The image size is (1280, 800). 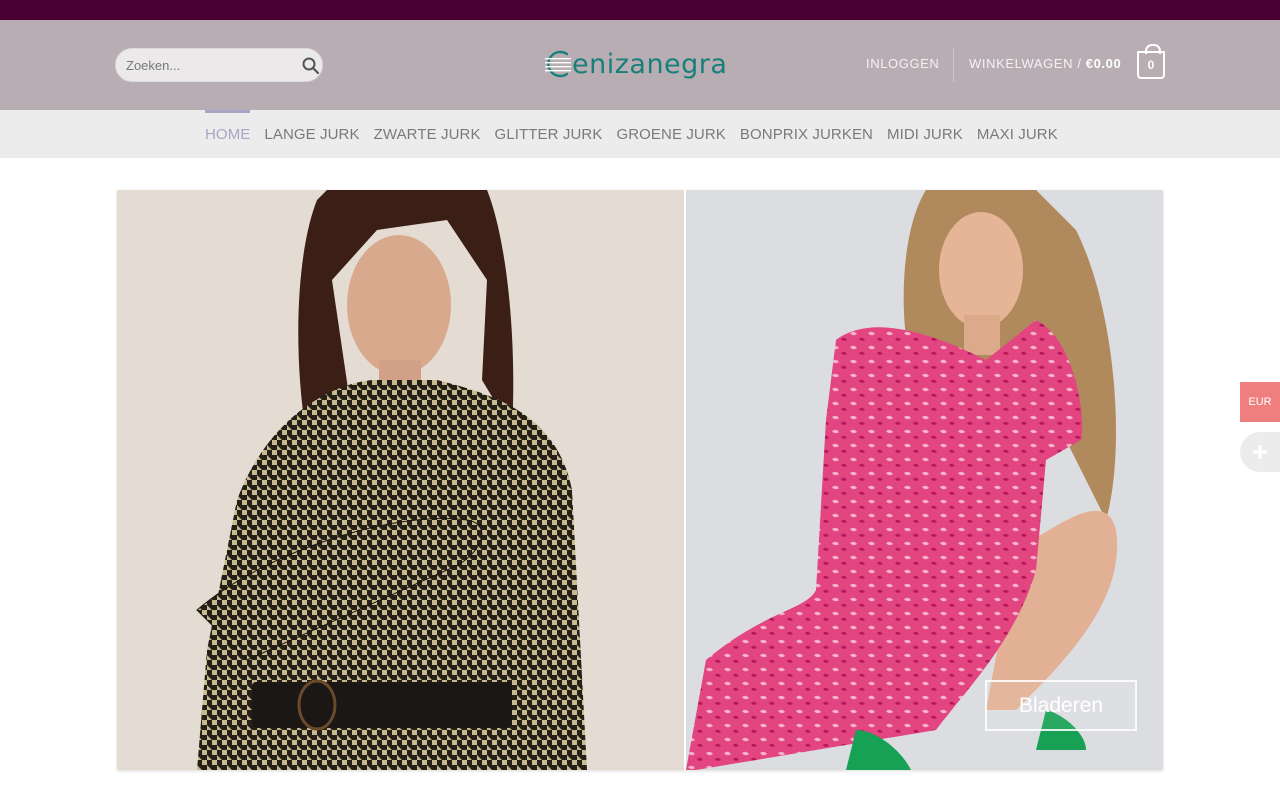 I want to click on cart-label: WINKELWAGEN /, so click(x=1027, y=63).